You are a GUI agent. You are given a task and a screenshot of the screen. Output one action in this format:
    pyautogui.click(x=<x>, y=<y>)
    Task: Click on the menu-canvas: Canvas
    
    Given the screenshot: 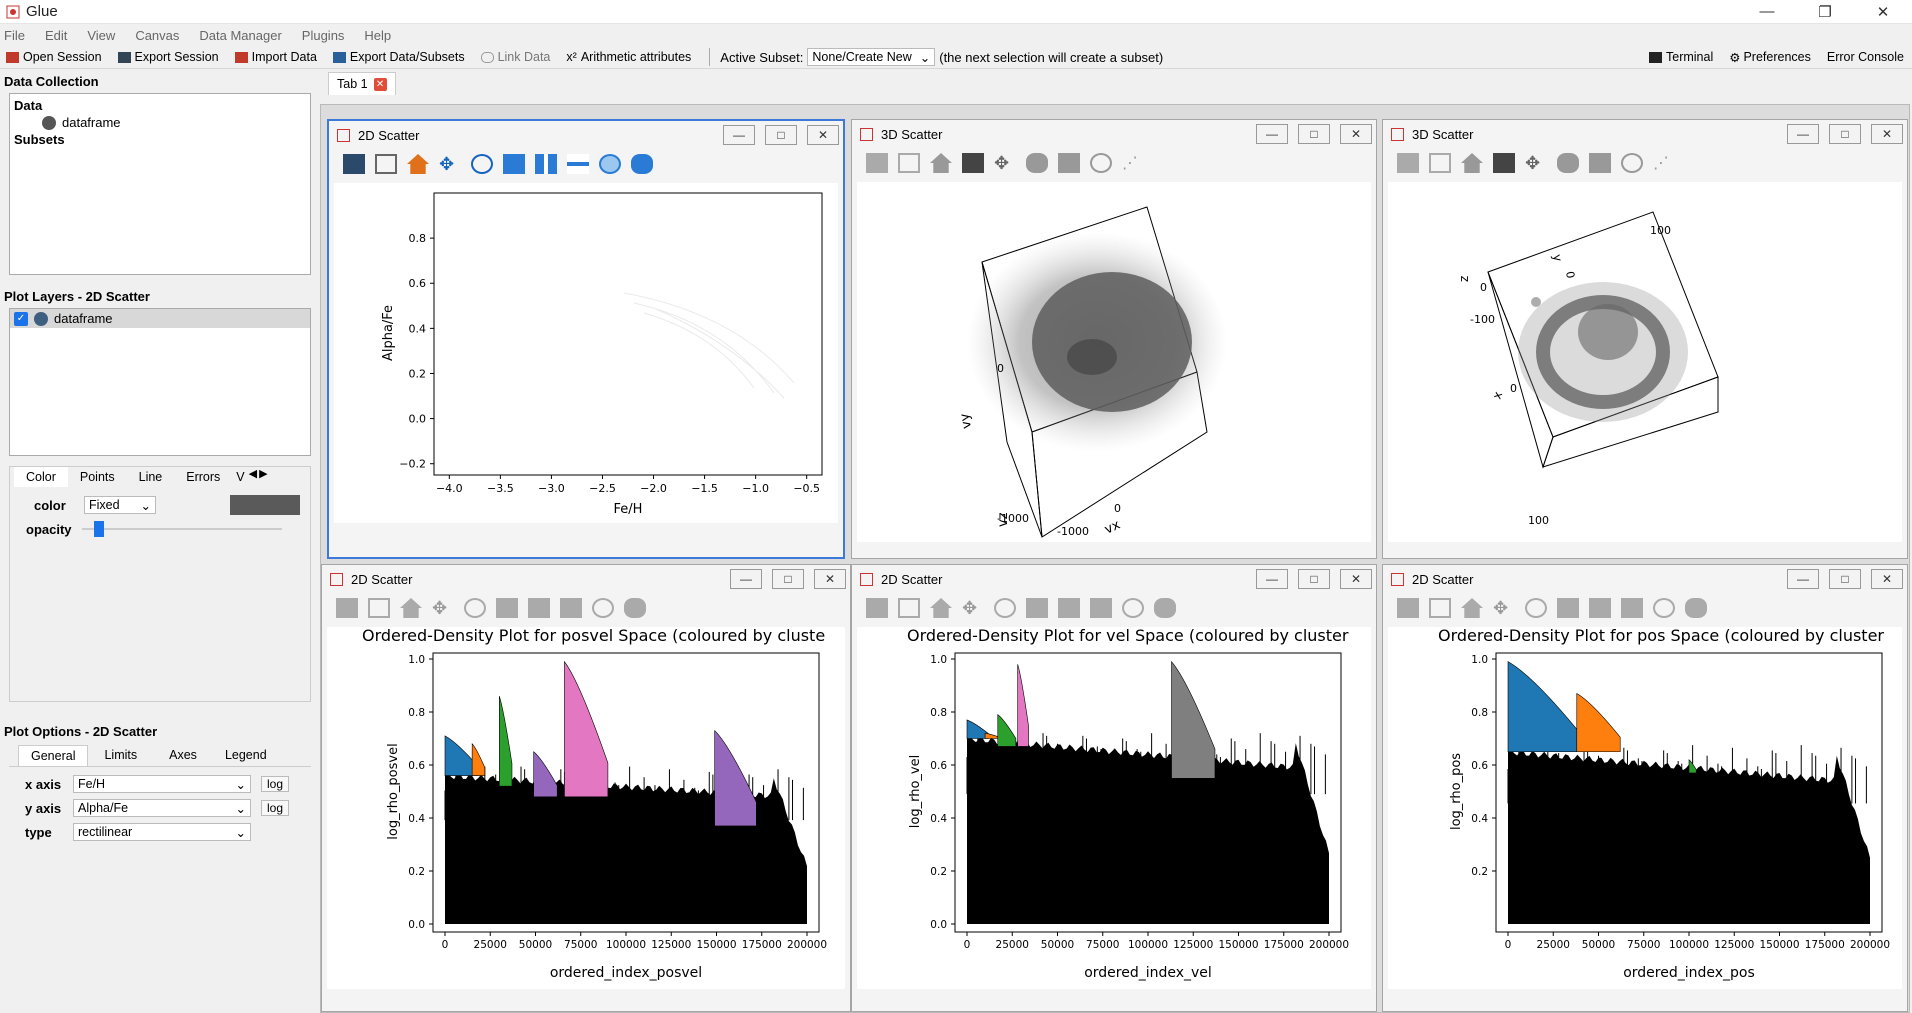 What is the action you would take?
    pyautogui.click(x=157, y=35)
    